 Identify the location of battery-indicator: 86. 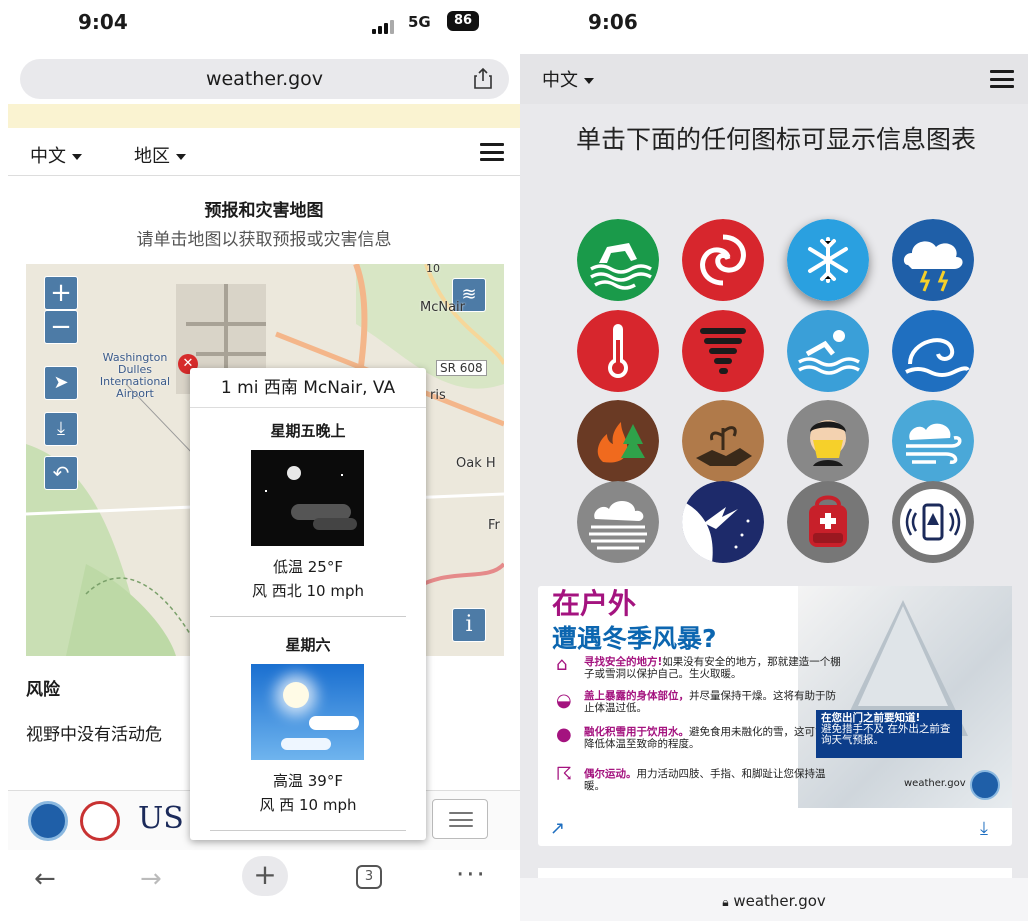
(463, 21).